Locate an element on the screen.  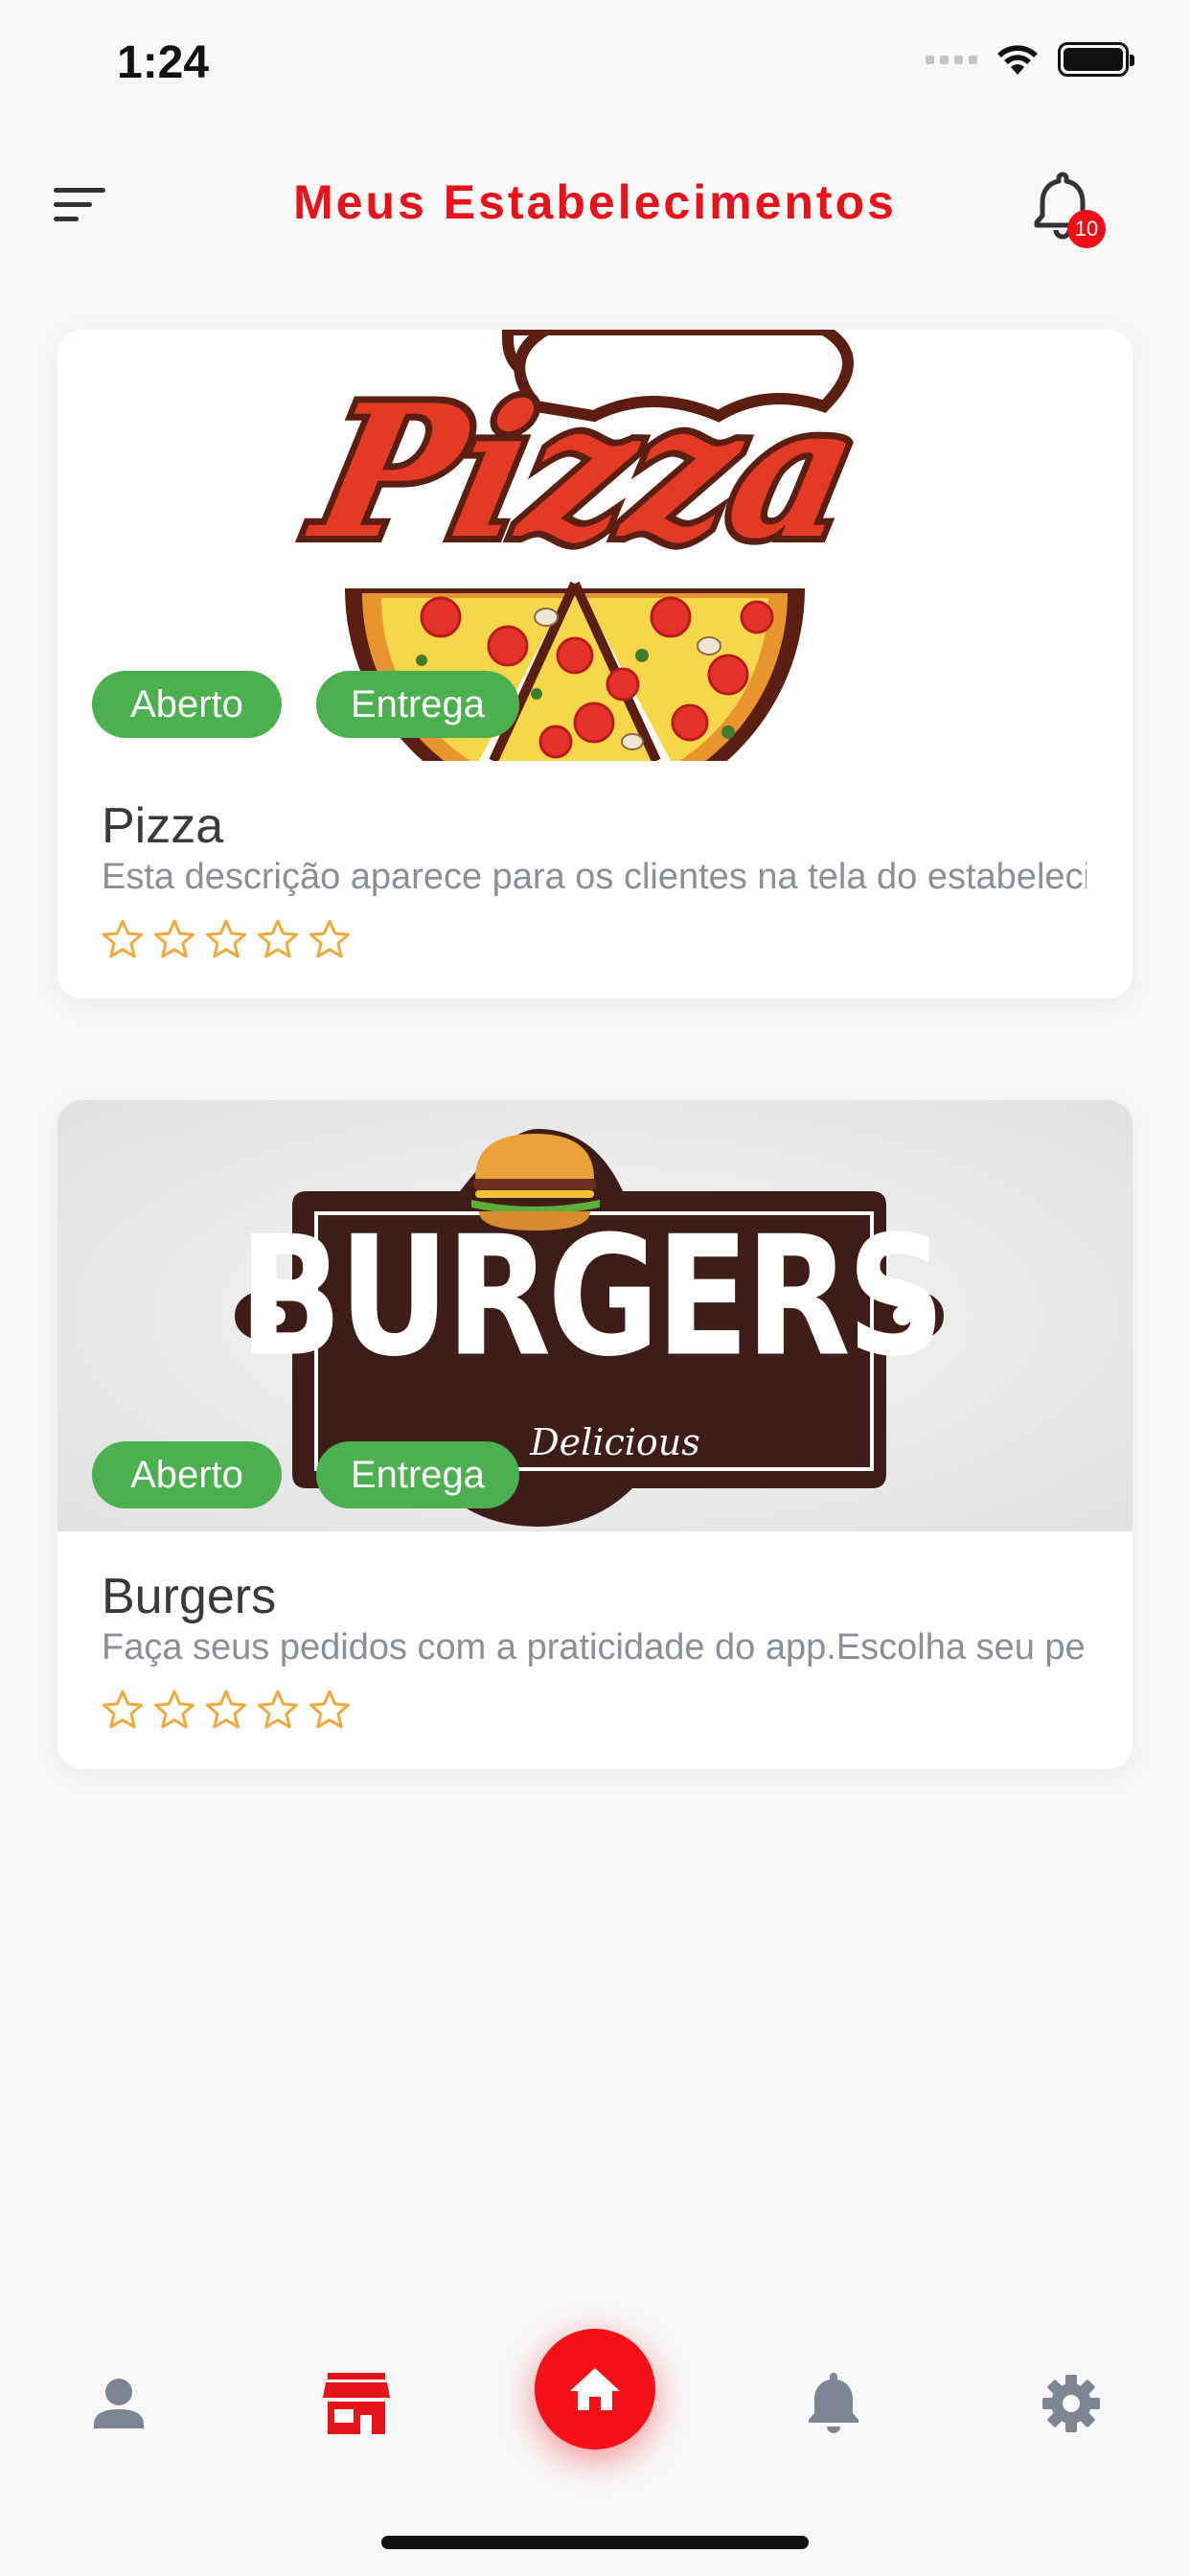
nav-settings is located at coordinates (1071, 2403).